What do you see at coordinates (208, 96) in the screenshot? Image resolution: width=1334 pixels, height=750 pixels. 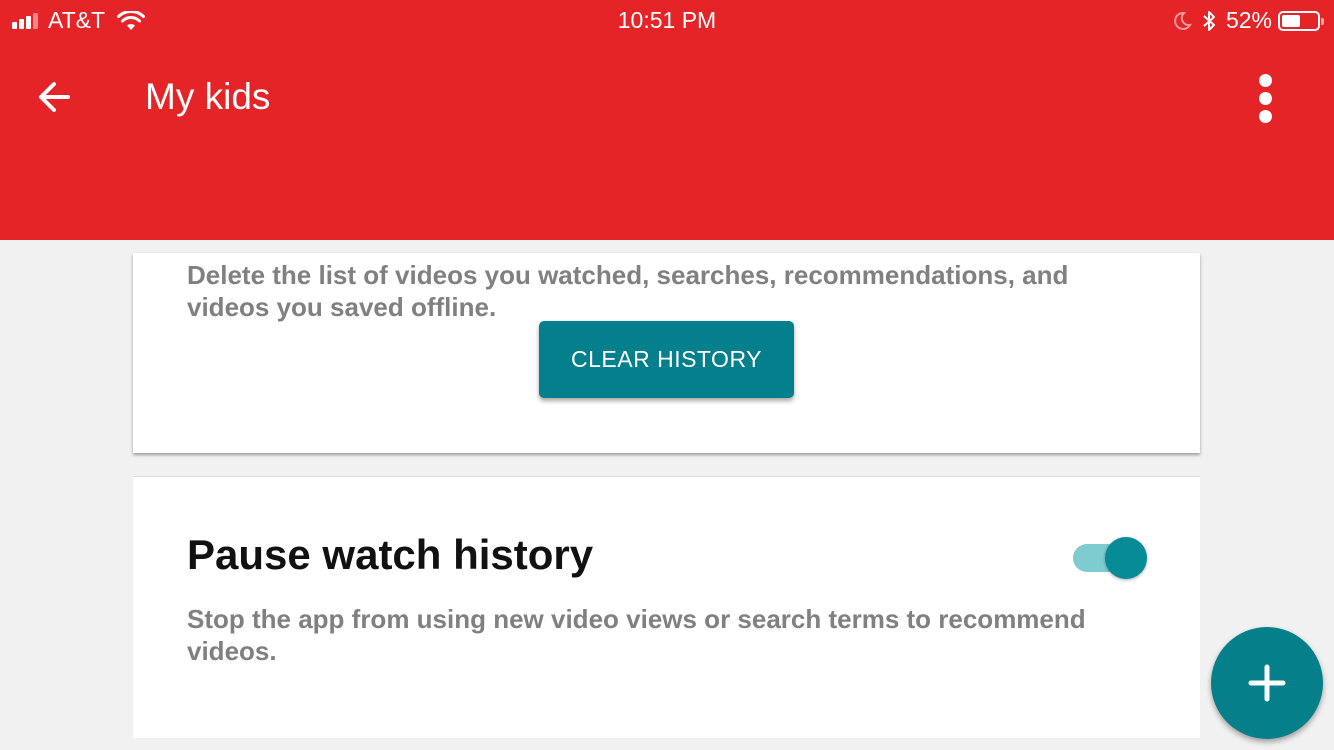 I see `page-title: My kids` at bounding box center [208, 96].